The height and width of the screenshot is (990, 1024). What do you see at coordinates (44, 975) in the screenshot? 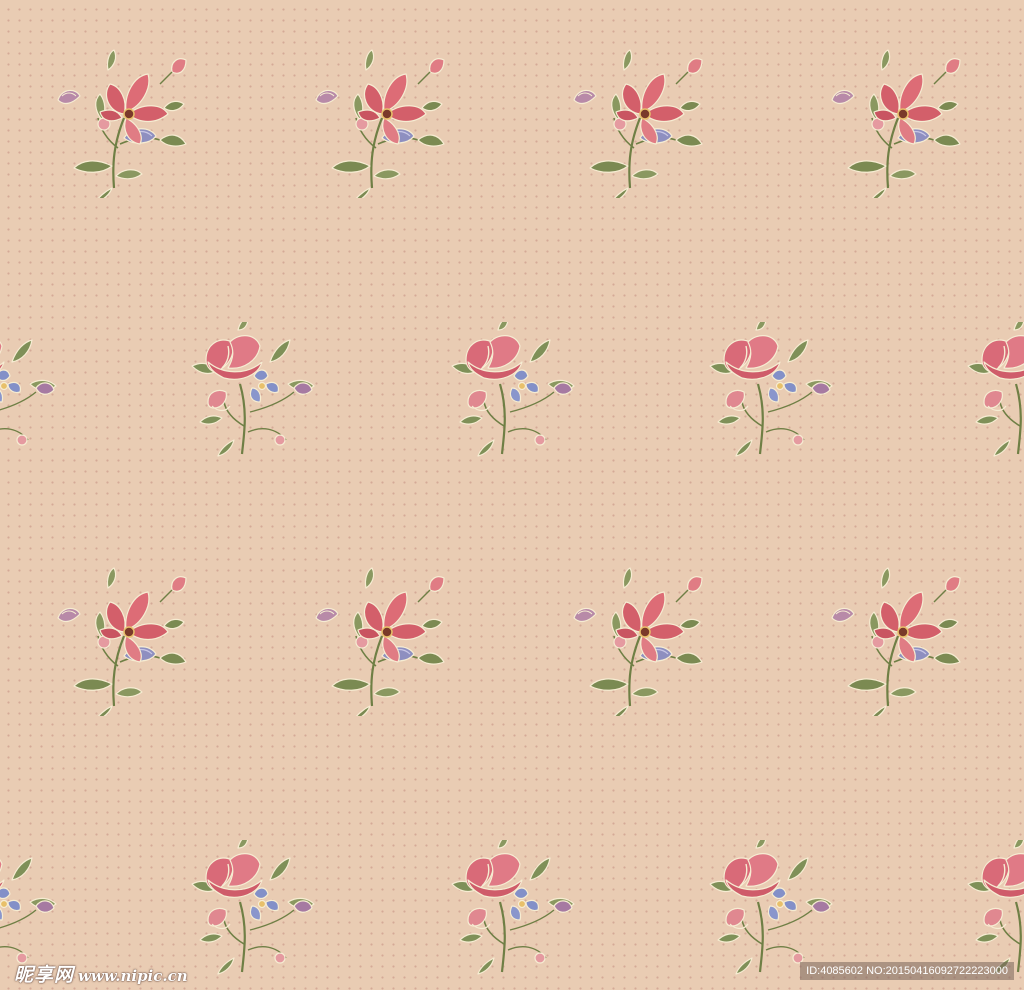
I see `site-name-cn: 昵享网` at bounding box center [44, 975].